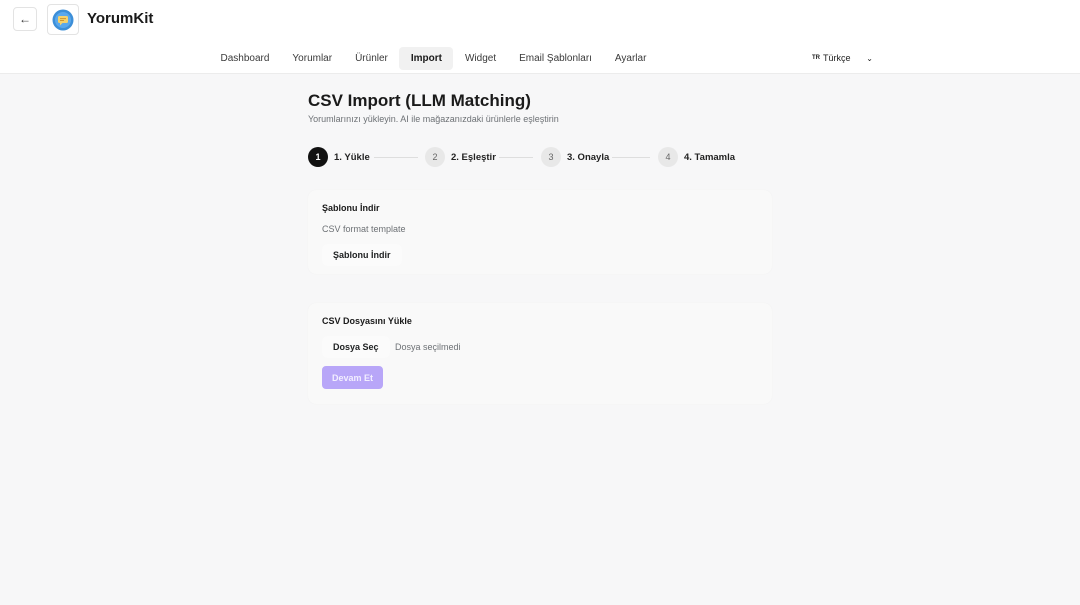 Image resolution: width=1080 pixels, height=605 pixels. I want to click on nav-import: Import, so click(426, 58).